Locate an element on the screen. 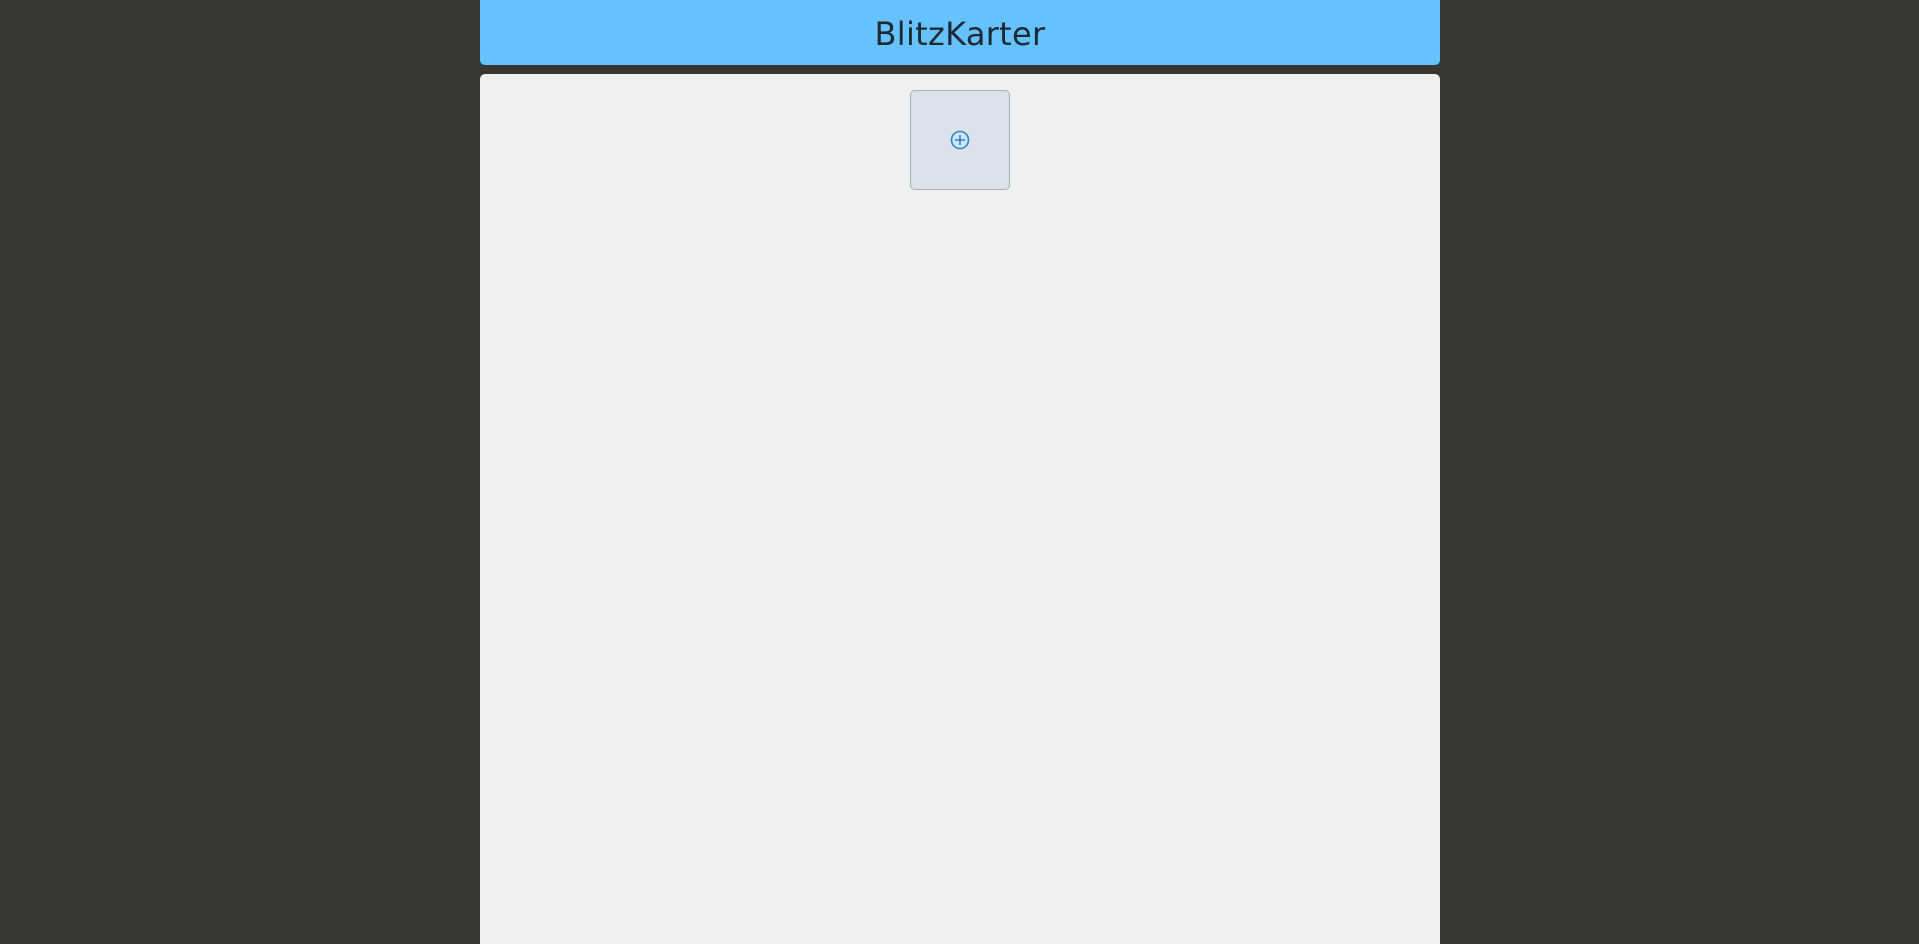 The width and height of the screenshot is (1919, 944). app-title: BlitzKarter is located at coordinates (960, 33).